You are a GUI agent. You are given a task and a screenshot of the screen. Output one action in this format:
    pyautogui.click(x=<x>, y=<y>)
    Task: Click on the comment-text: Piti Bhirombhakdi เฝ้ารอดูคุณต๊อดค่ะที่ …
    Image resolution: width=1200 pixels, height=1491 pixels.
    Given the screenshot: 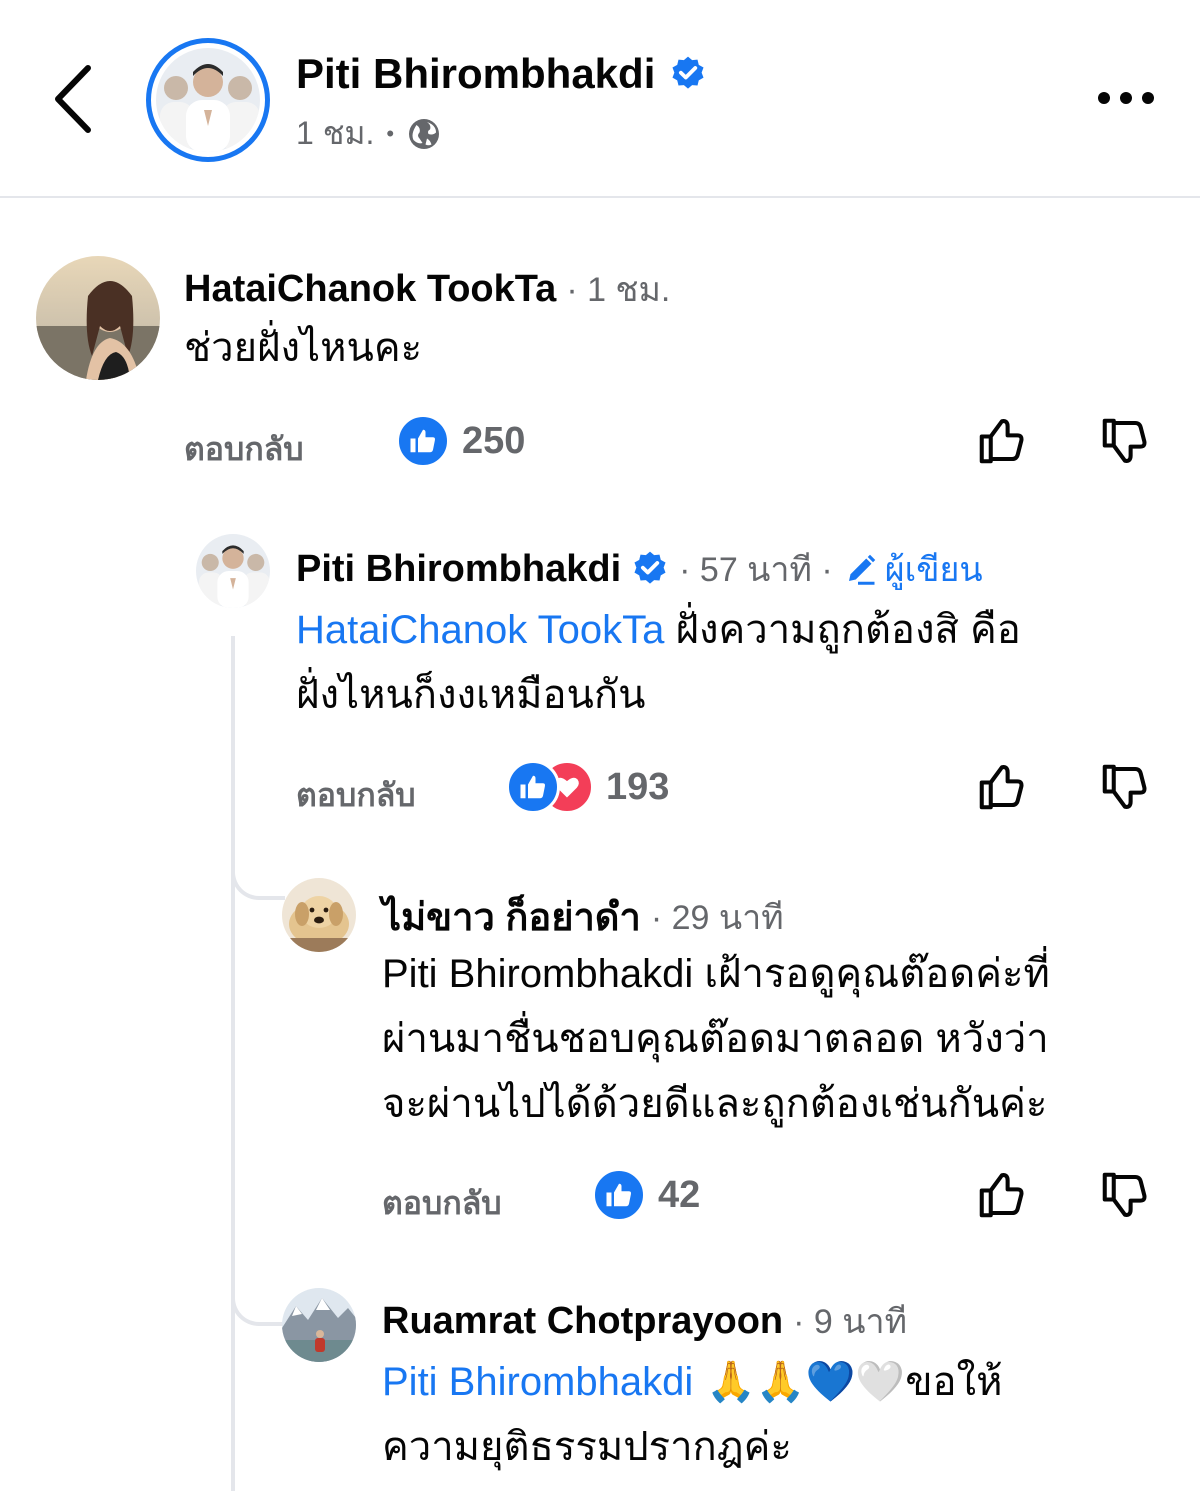 What is the action you would take?
    pyautogui.click(x=716, y=1039)
    